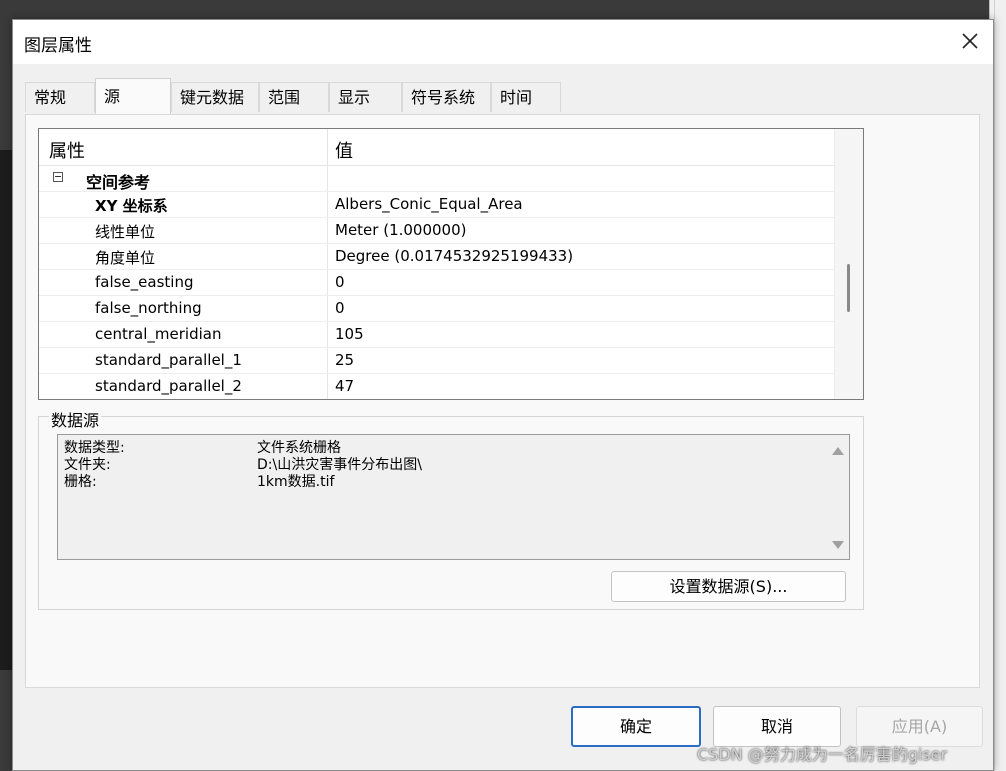 This screenshot has width=1006, height=771. I want to click on datasource-group-label: 数据源, so click(75, 419).